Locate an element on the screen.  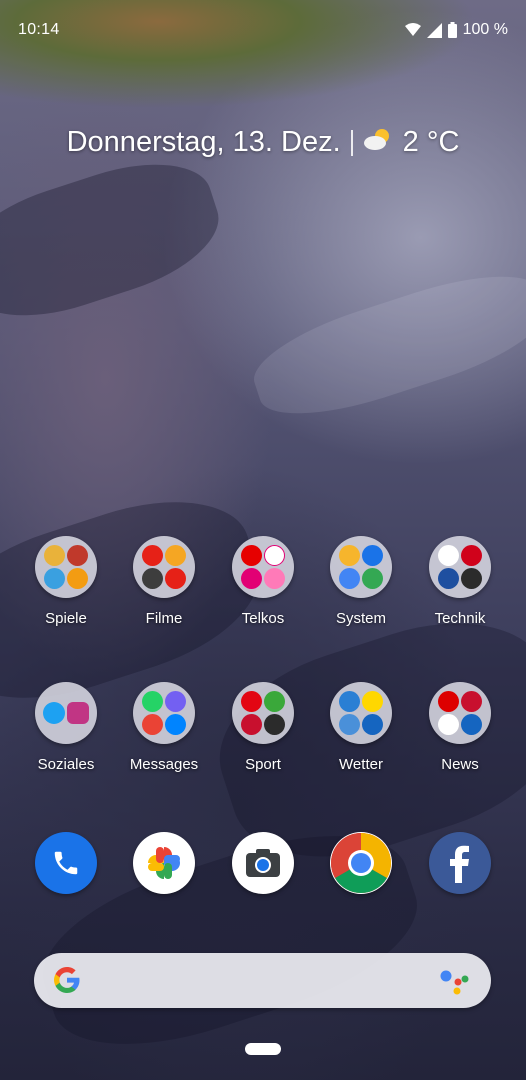
dock-phone is located at coordinates (66, 863).